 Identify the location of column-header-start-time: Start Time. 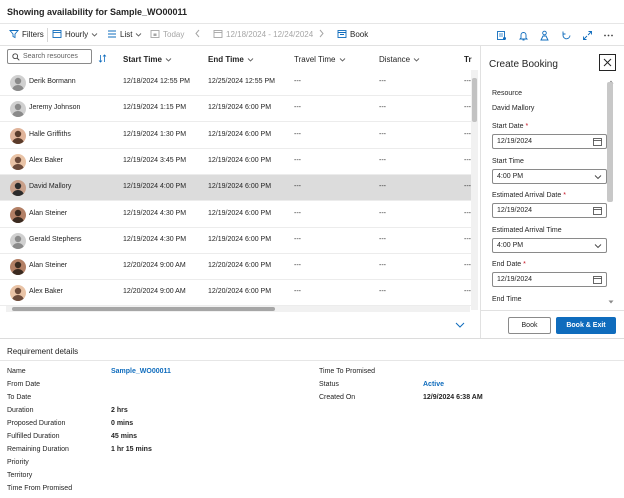
(147, 59).